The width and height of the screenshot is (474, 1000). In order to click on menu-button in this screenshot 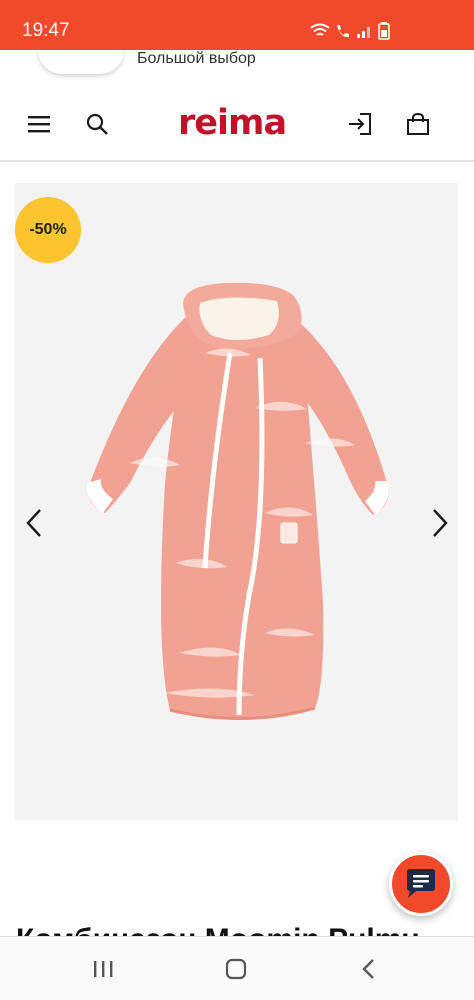, I will do `click(39, 124)`.